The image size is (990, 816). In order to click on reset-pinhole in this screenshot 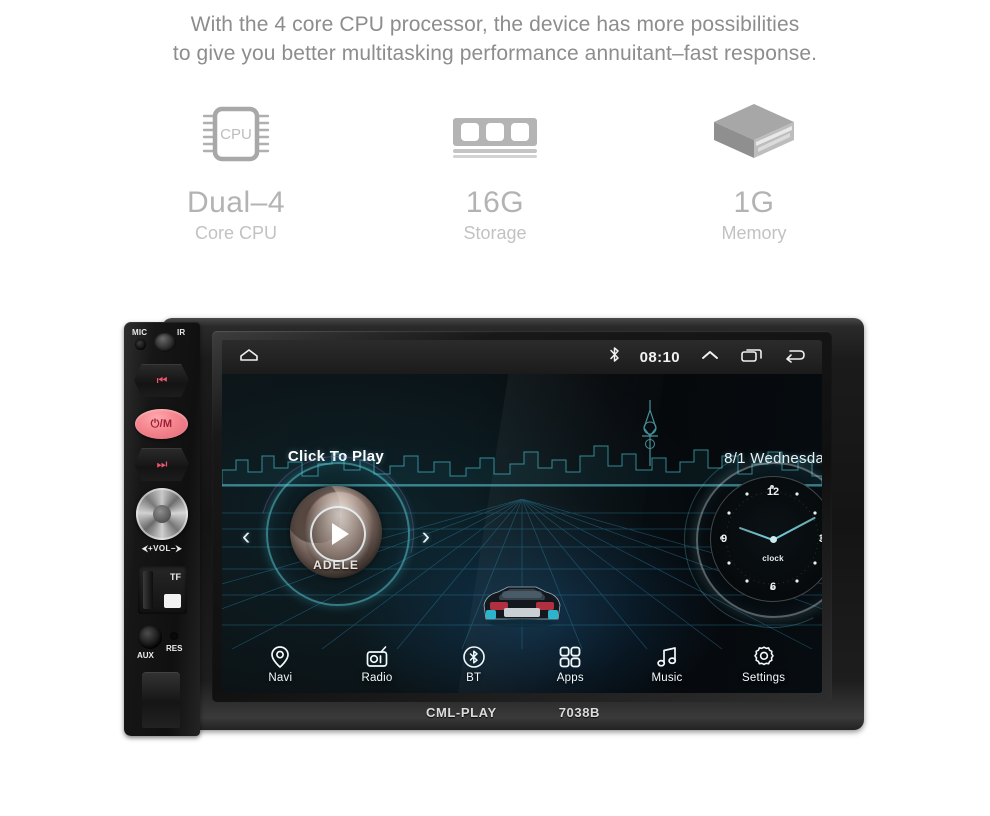, I will do `click(174, 636)`.